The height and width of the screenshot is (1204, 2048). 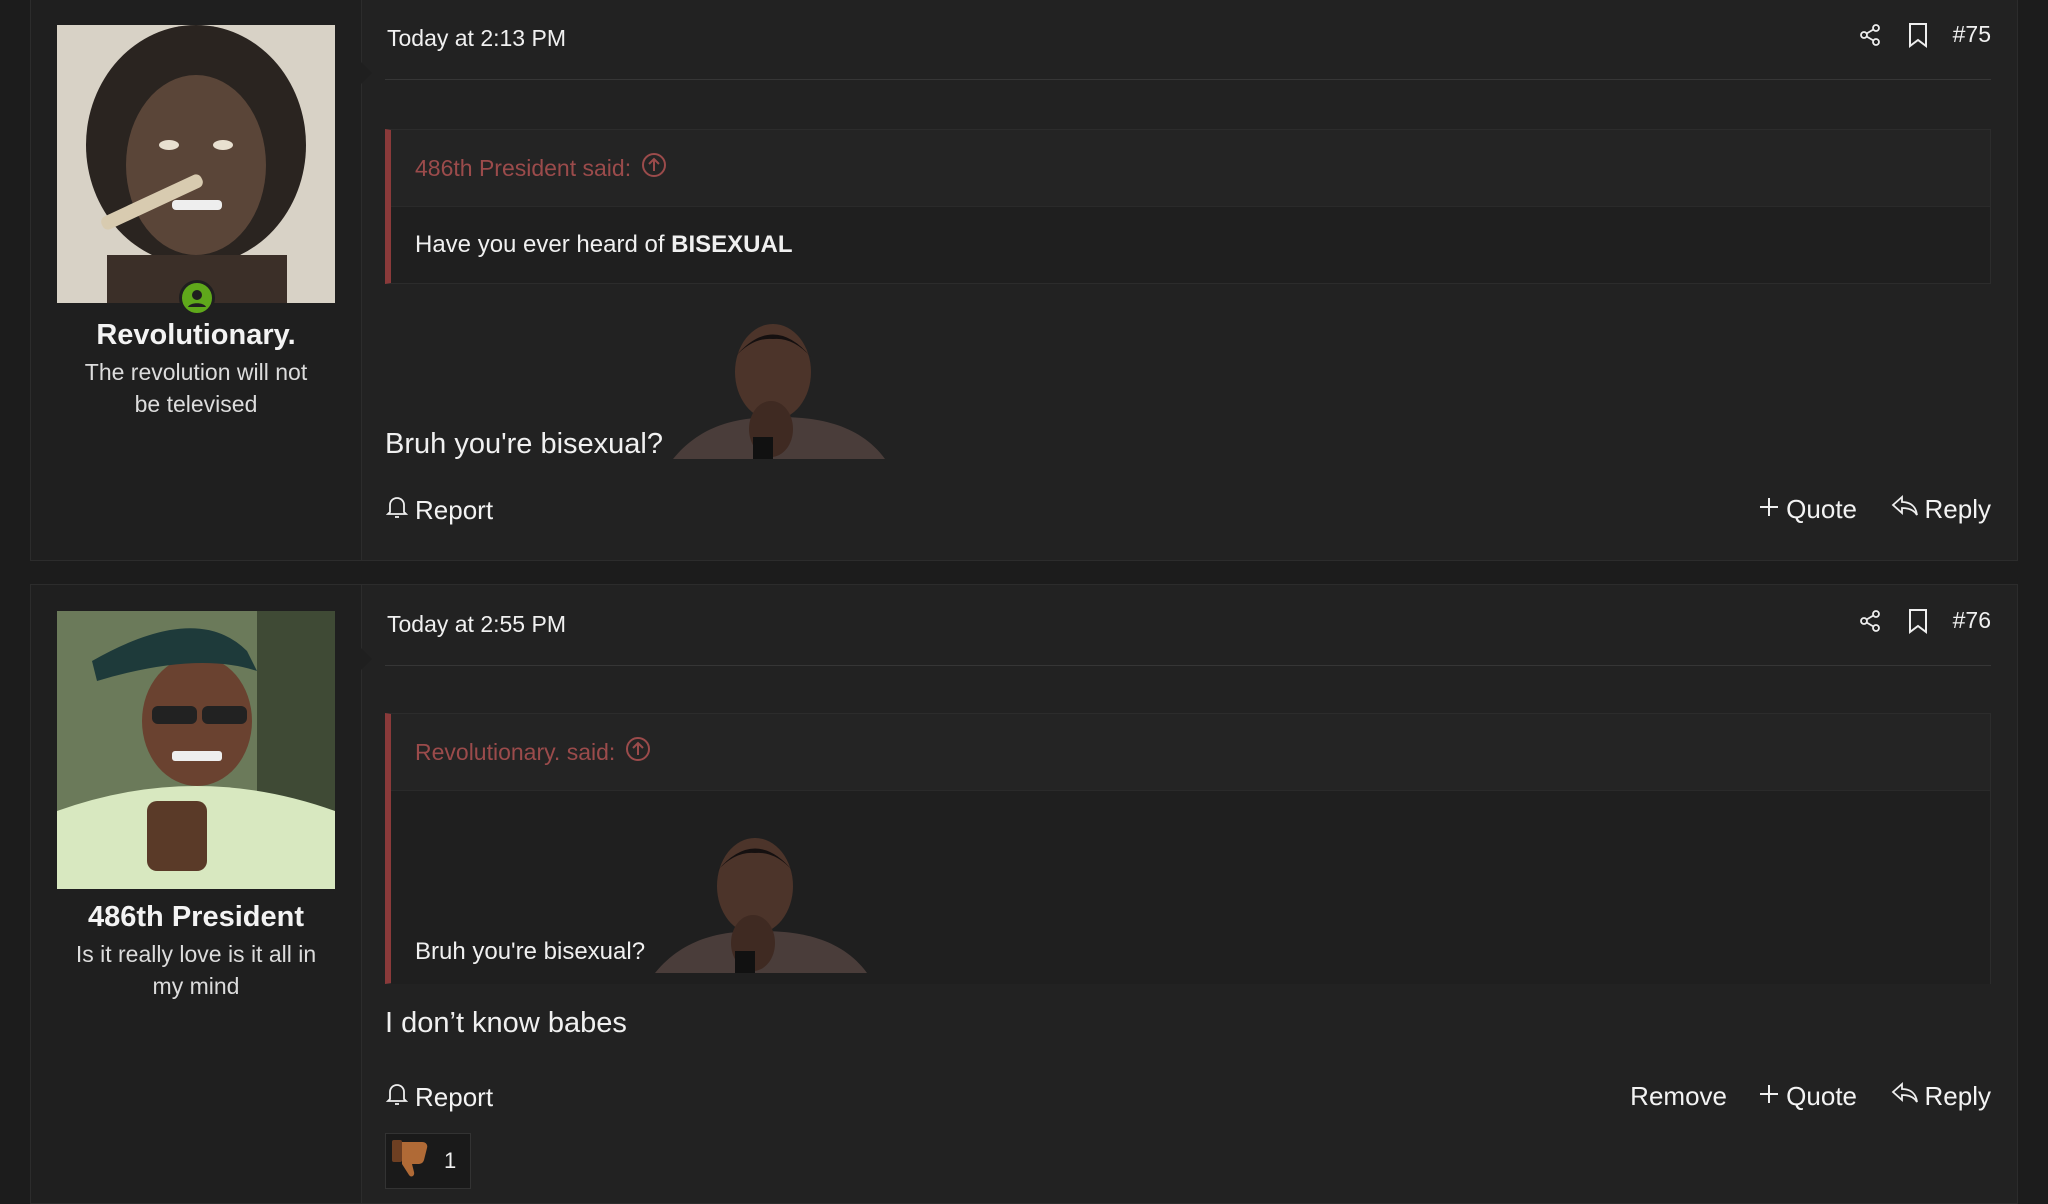 What do you see at coordinates (732, 244) in the screenshot?
I see `quote-text-bold: BISEXUAL` at bounding box center [732, 244].